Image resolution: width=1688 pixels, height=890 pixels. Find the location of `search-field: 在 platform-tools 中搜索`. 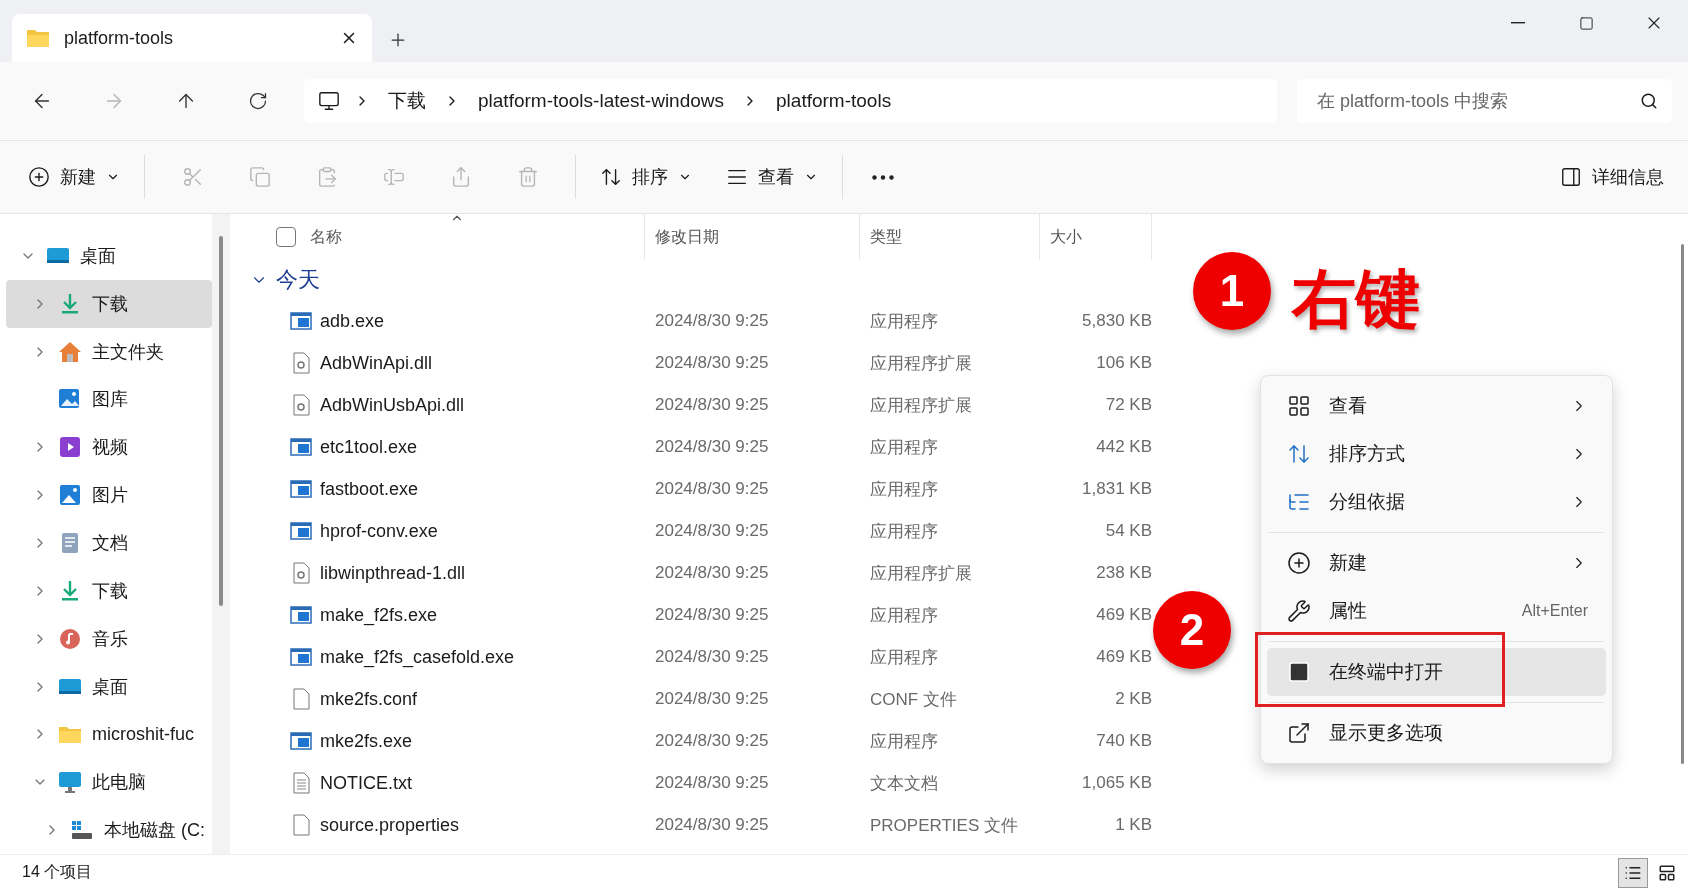

search-field: 在 platform-tools 中搜索 is located at coordinates (1484, 101).